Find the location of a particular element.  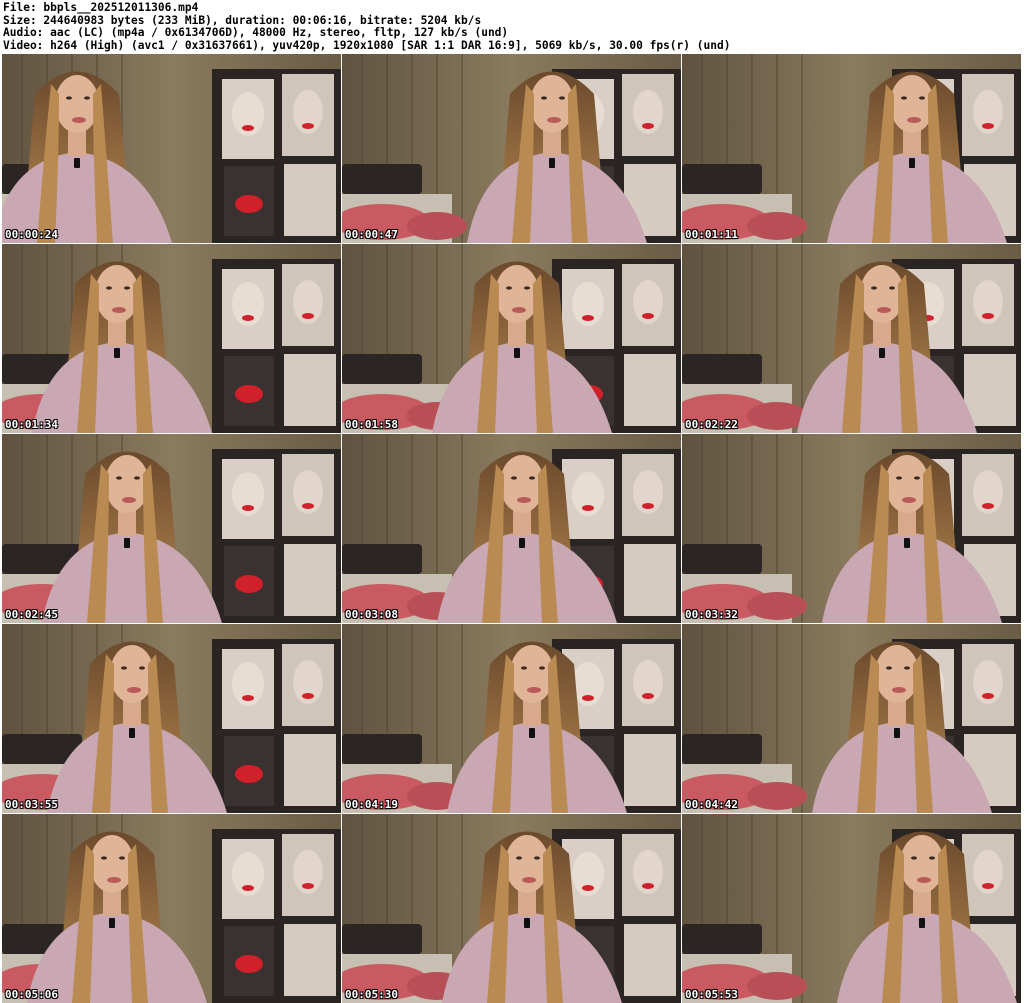

video-thumbnail: 00:01:11 is located at coordinates (851, 148).